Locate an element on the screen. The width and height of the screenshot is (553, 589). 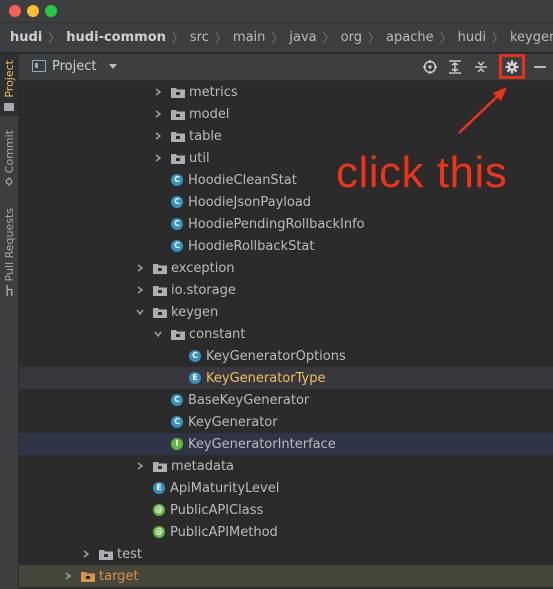
breadcrumb-item-src: src is located at coordinates (199, 37).